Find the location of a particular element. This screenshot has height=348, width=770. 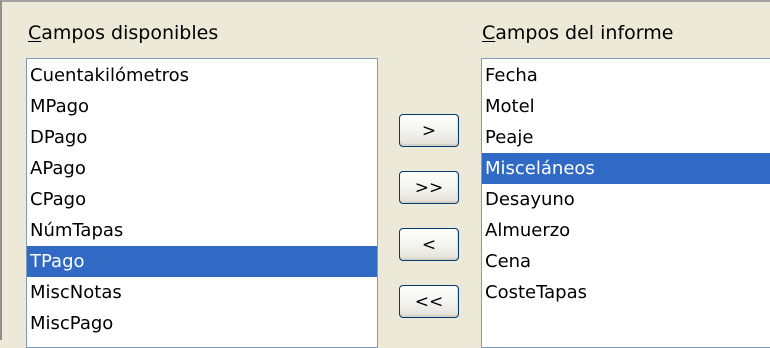

available-field-item: MPago is located at coordinates (202, 106).